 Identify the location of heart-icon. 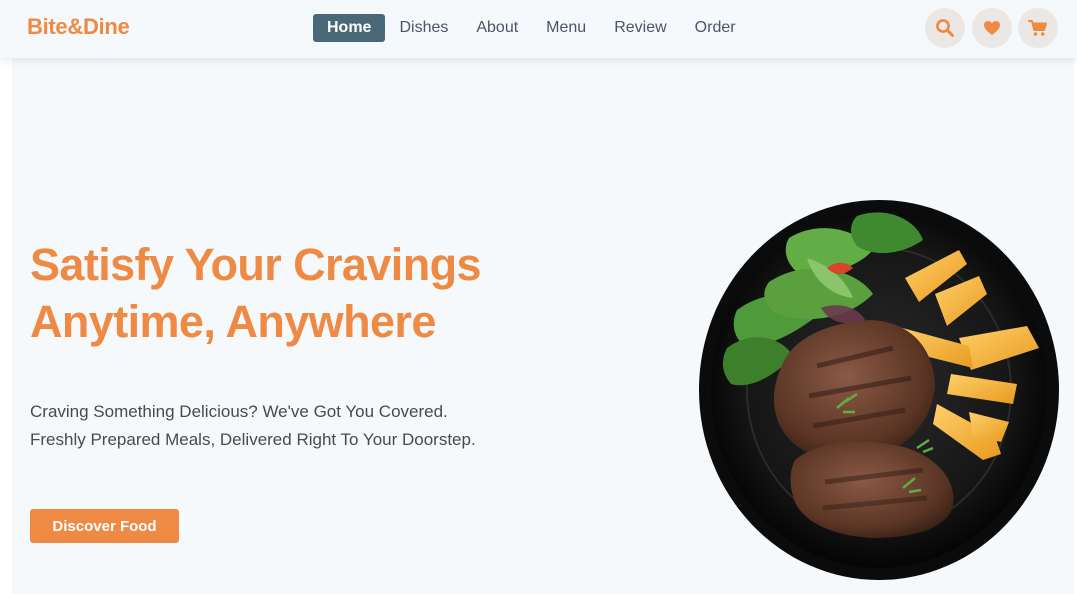
(992, 28).